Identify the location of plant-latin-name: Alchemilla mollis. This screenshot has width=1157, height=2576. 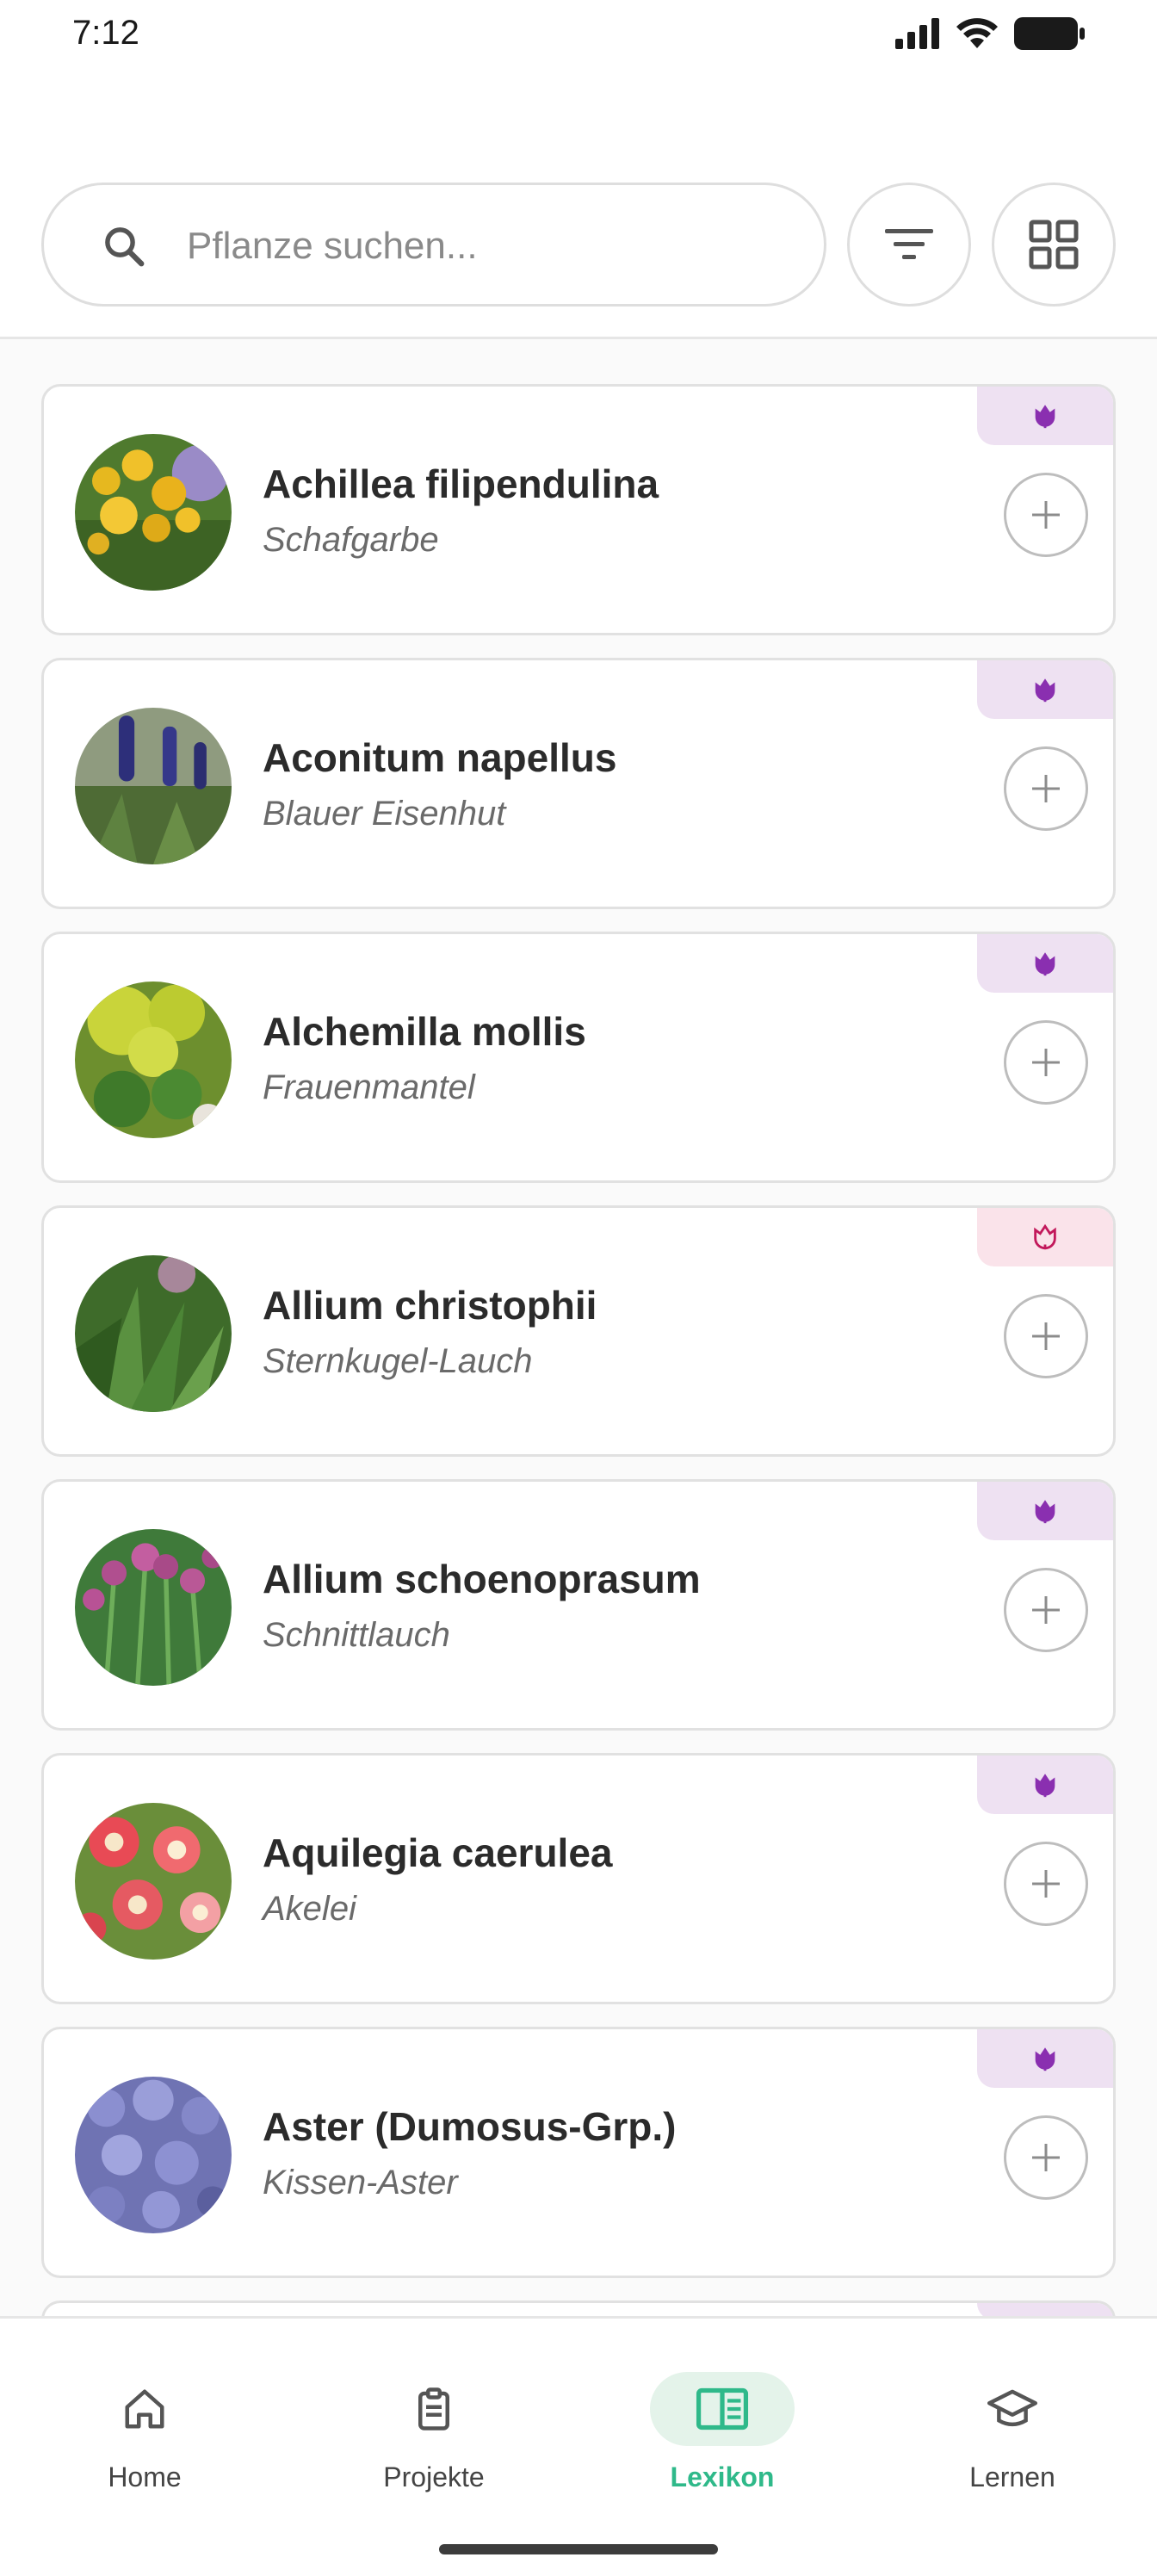
(425, 1031).